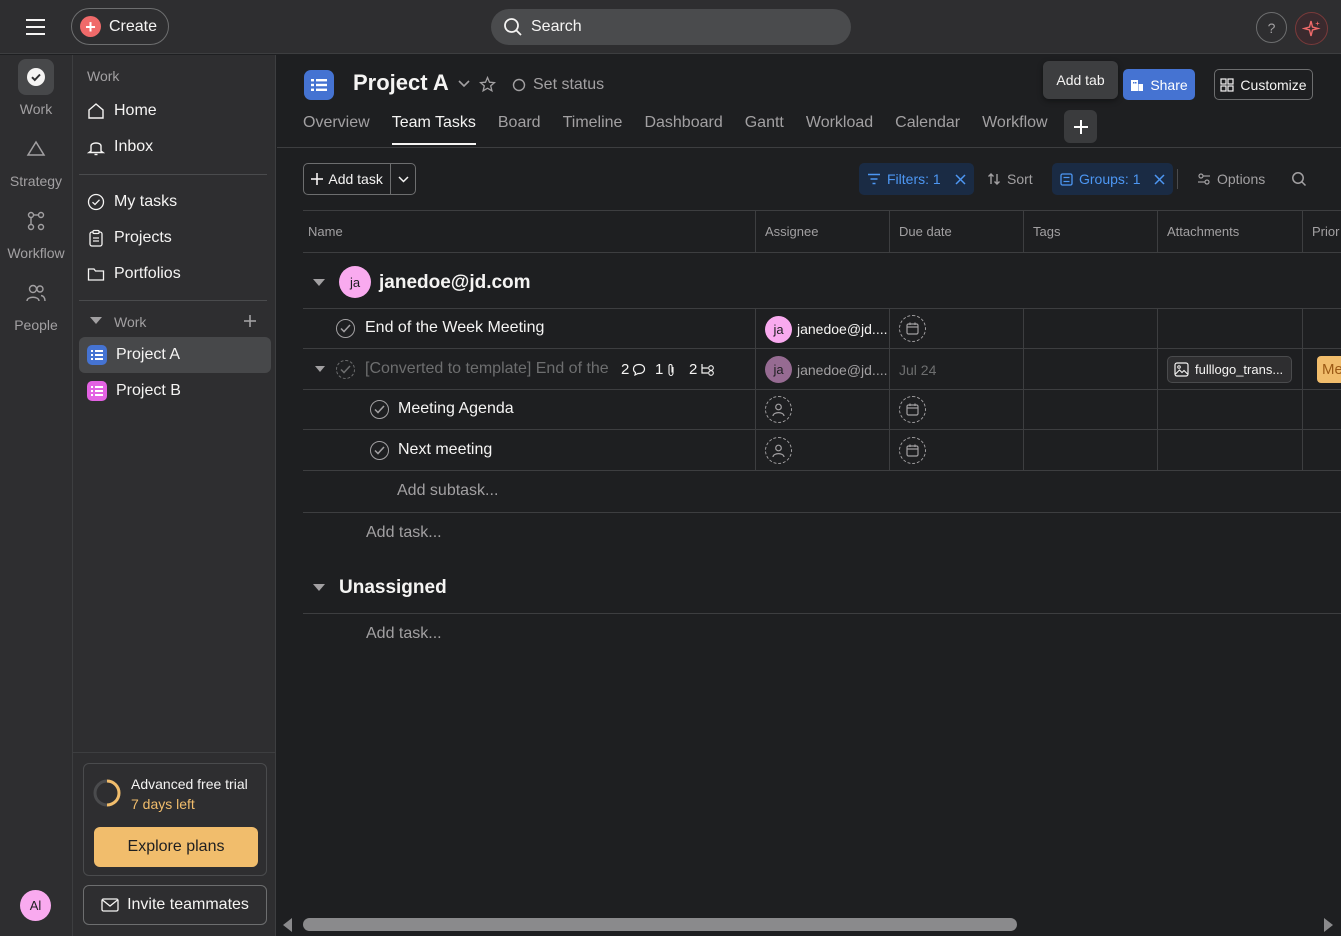 This screenshot has height=936, width=1341. Describe the element at coordinates (1311, 28) in the screenshot. I see `ai-sparkle-button` at that location.